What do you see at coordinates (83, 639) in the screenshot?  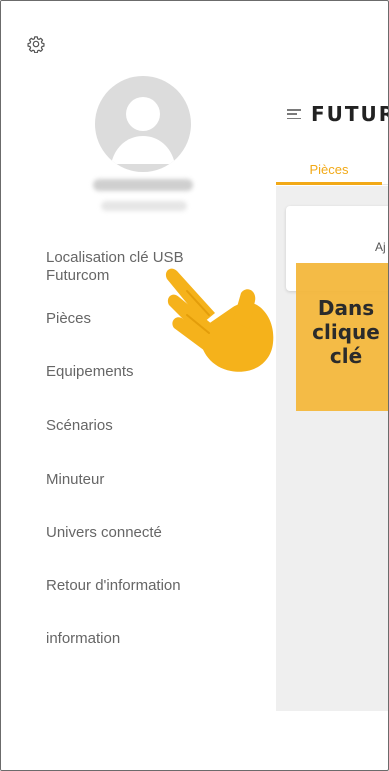 I see `drawer-item-information: information` at bounding box center [83, 639].